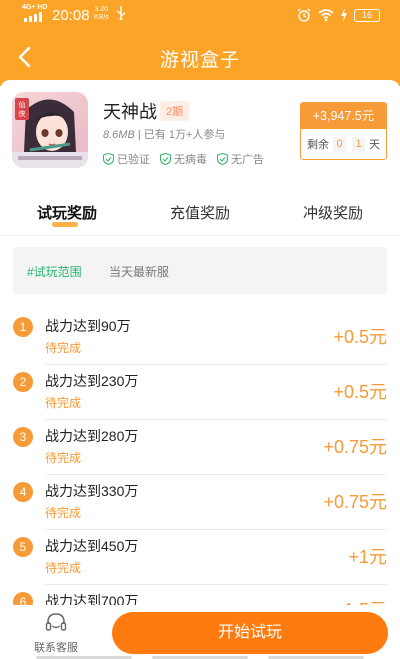 Image resolution: width=400 pixels, height=659 pixels. What do you see at coordinates (200, 337) in the screenshot?
I see `task-row: 1 战力达到90万 待完成 +0.5元` at bounding box center [200, 337].